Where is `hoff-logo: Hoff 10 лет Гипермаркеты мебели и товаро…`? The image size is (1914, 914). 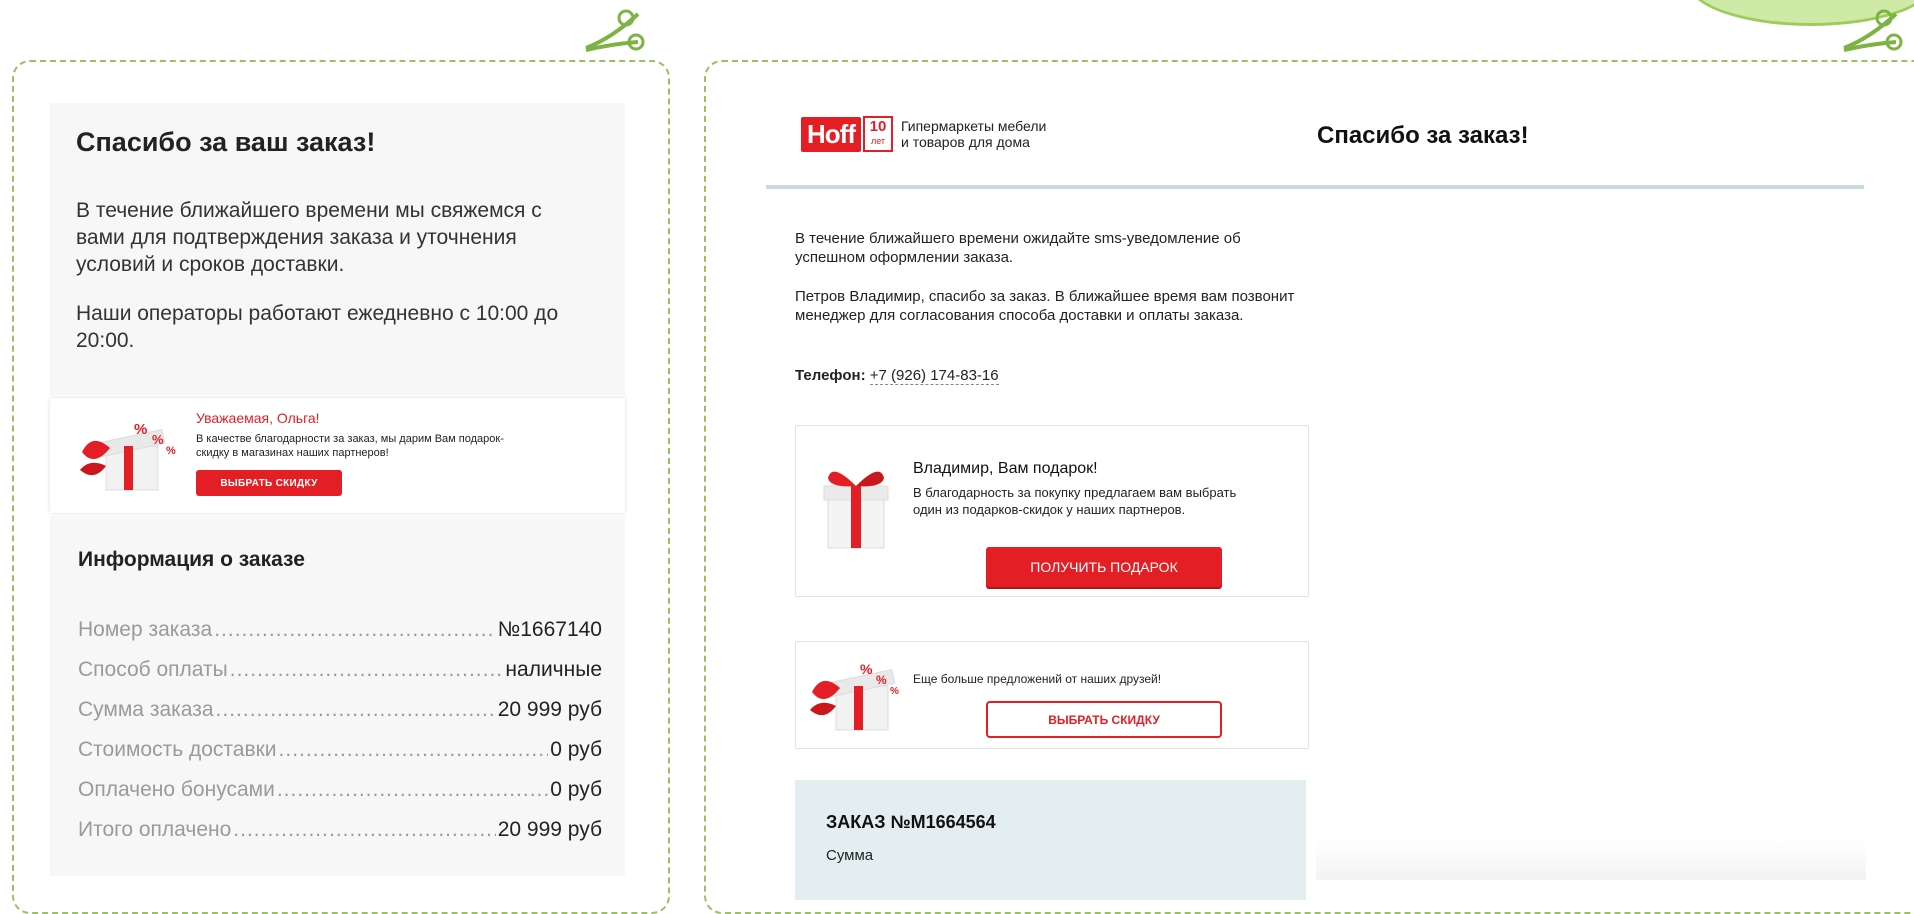 hoff-logo: Hoff 10 лет Гипермаркеты мебели и товаро… is located at coordinates (923, 134).